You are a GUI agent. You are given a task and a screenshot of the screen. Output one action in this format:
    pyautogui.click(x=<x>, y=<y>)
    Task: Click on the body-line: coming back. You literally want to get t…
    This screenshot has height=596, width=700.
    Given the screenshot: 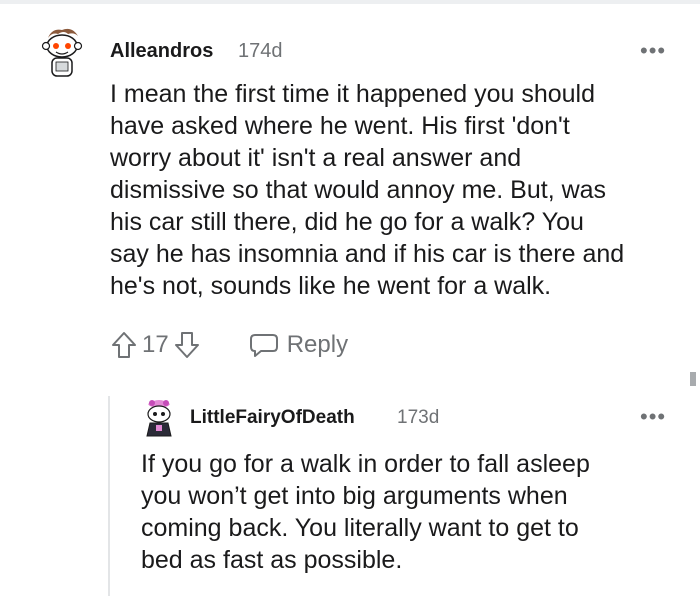 What is the action you would take?
    pyautogui.click(x=360, y=528)
    